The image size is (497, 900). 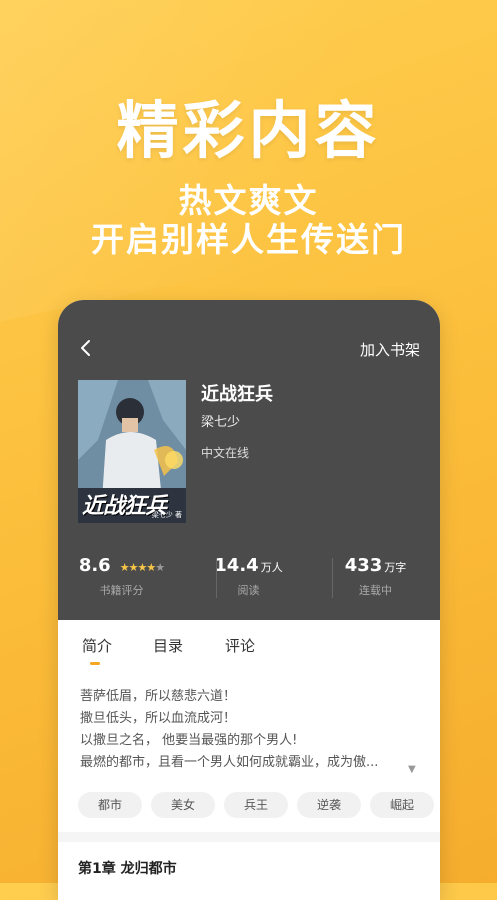 What do you see at coordinates (158, 696) in the screenshot?
I see `synopsis-line: 菩萨低眉，所以慈悲六道！` at bounding box center [158, 696].